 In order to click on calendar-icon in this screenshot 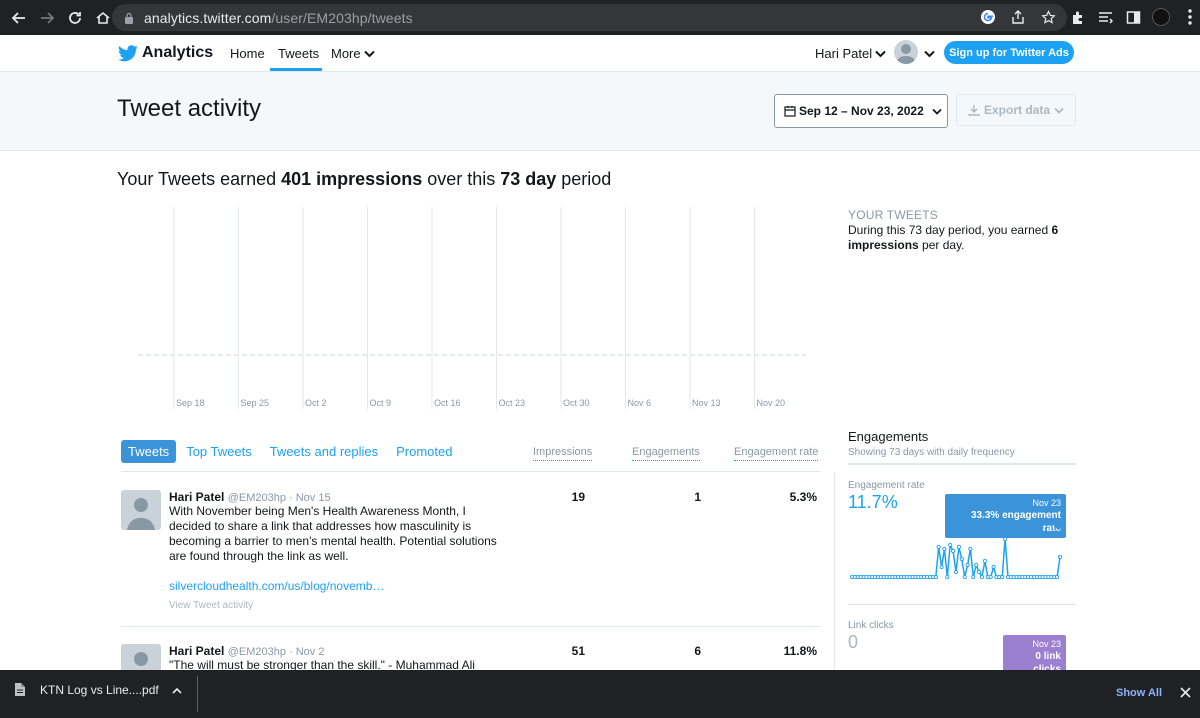, I will do `click(790, 111)`.